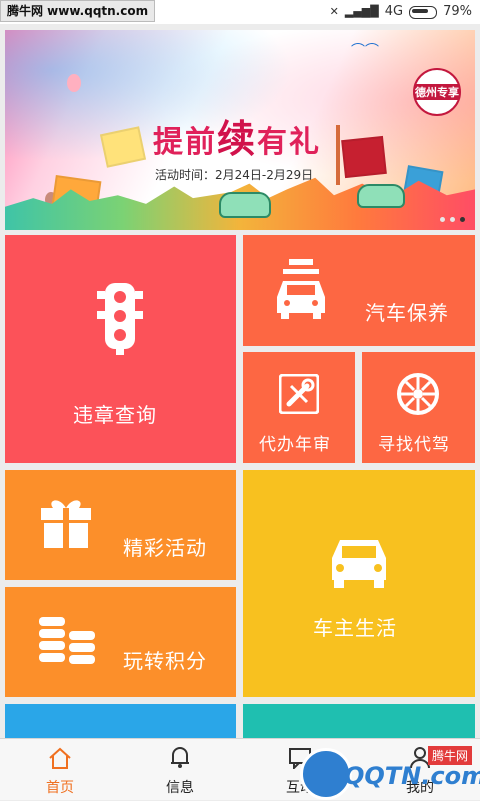 The image size is (480, 801). I want to click on signal-icon: ▂▄▆█, so click(361, 11).